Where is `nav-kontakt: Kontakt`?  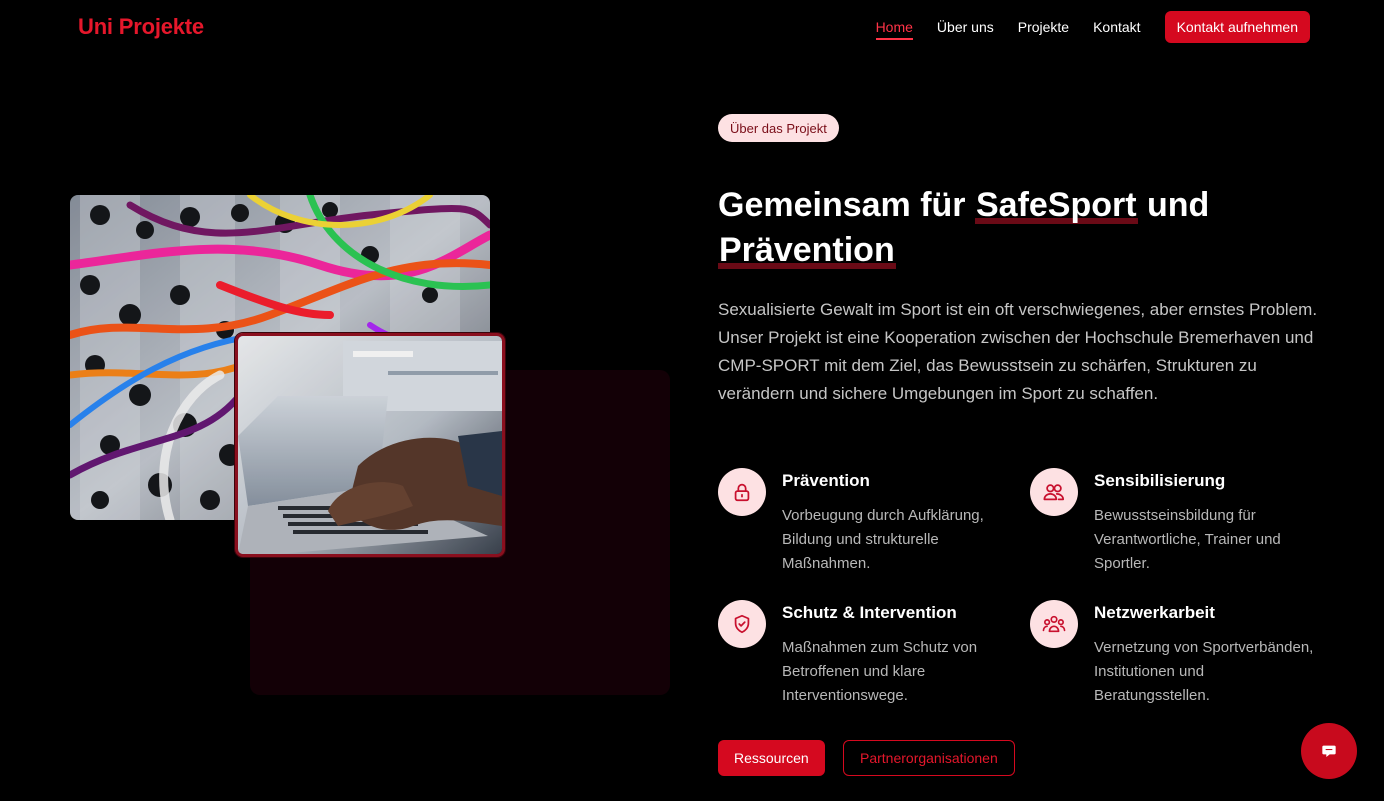
nav-kontakt: Kontakt is located at coordinates (1116, 27).